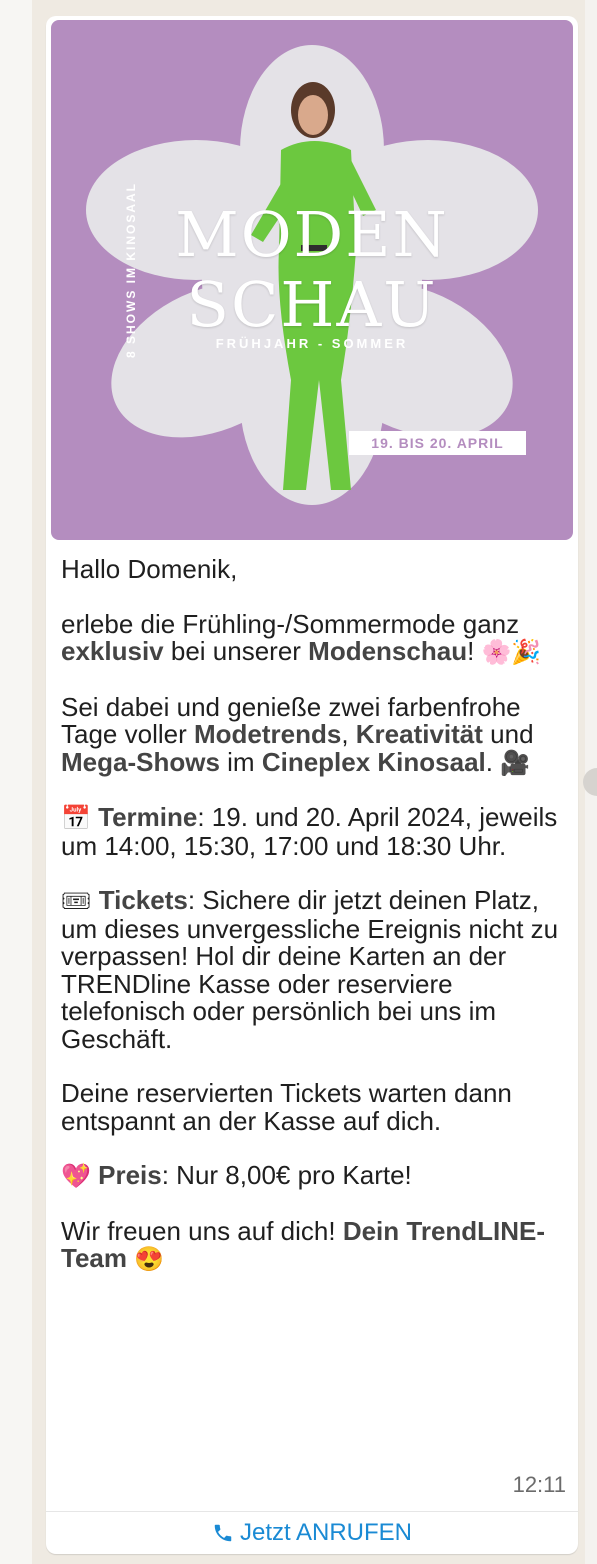 This screenshot has width=597, height=1564. What do you see at coordinates (131, 270) in the screenshot?
I see `promo-side-text: 8 SHOWS IM KINOSAAL` at bounding box center [131, 270].